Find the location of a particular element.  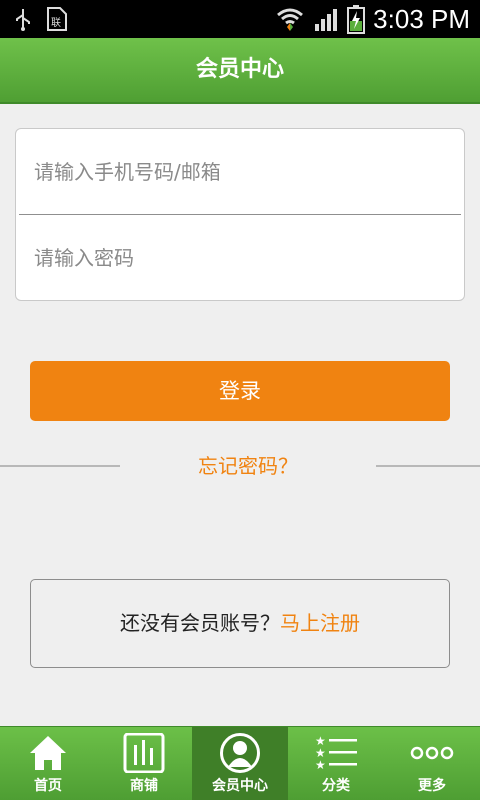

account-input is located at coordinates (240, 172).